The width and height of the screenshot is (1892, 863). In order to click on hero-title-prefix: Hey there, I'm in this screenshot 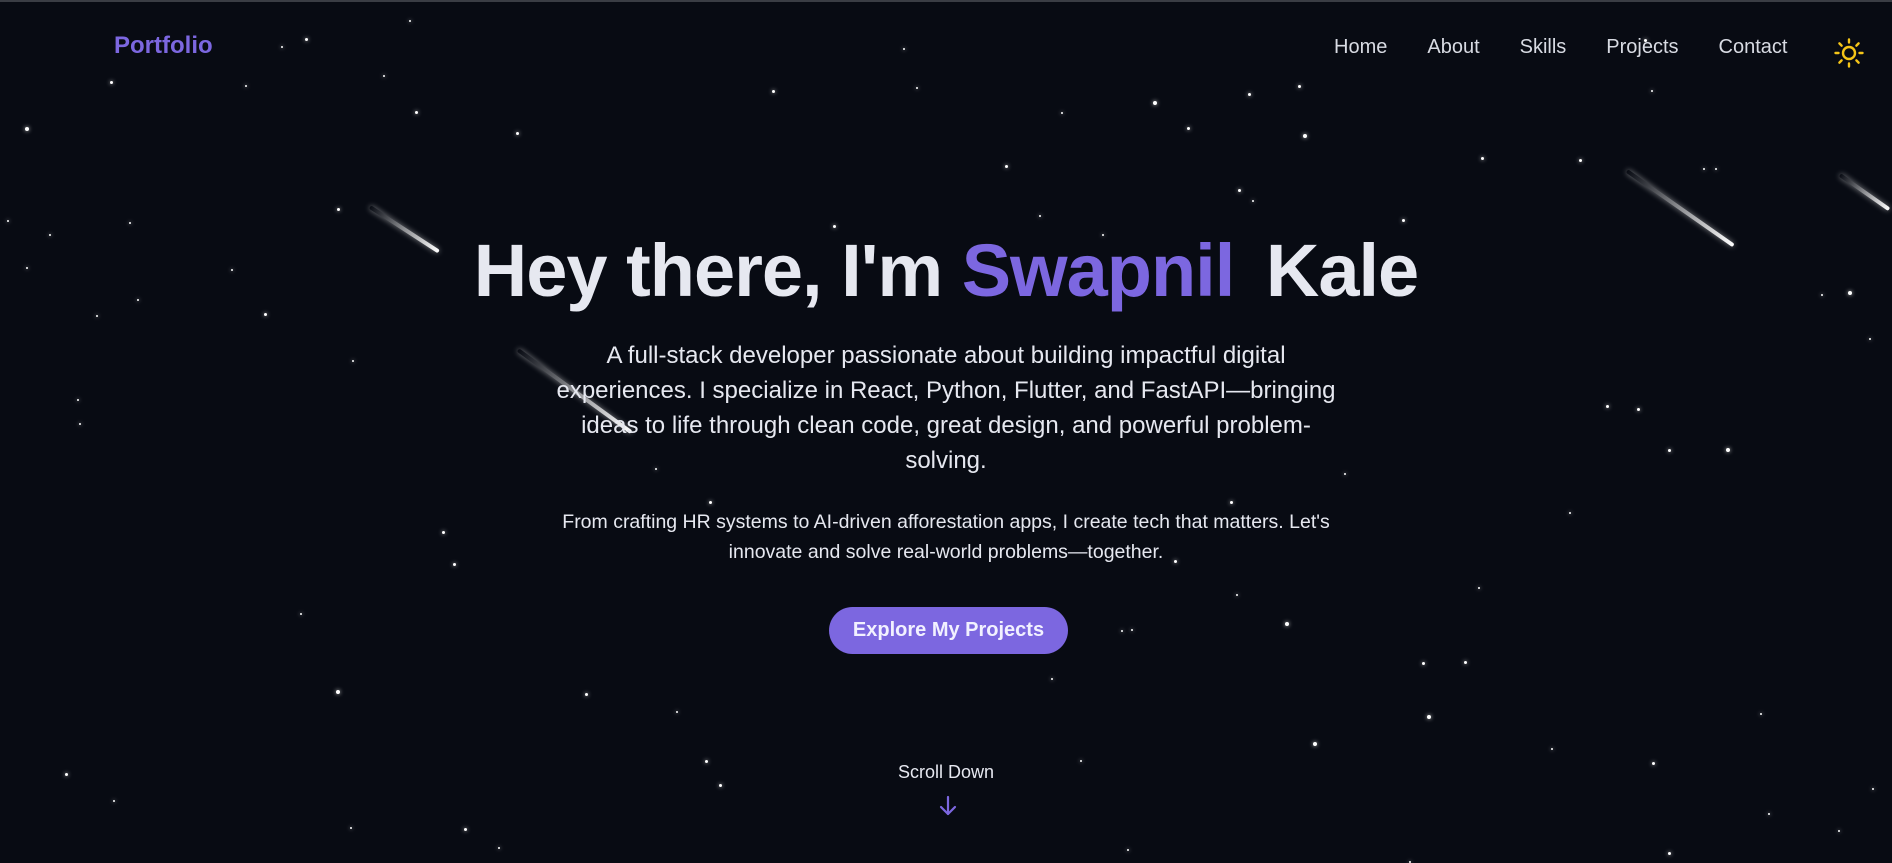, I will do `click(708, 270)`.